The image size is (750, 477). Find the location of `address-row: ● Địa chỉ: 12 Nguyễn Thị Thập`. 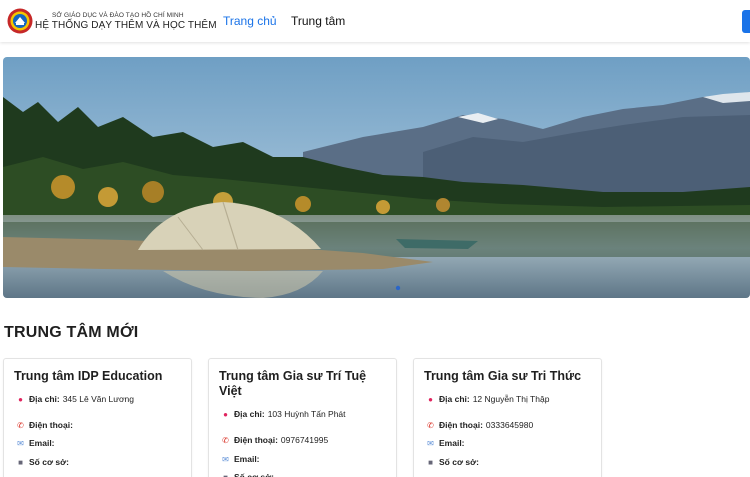

address-row: ● Địa chỉ: 12 Nguyễn Thị Thập is located at coordinates (487, 399).